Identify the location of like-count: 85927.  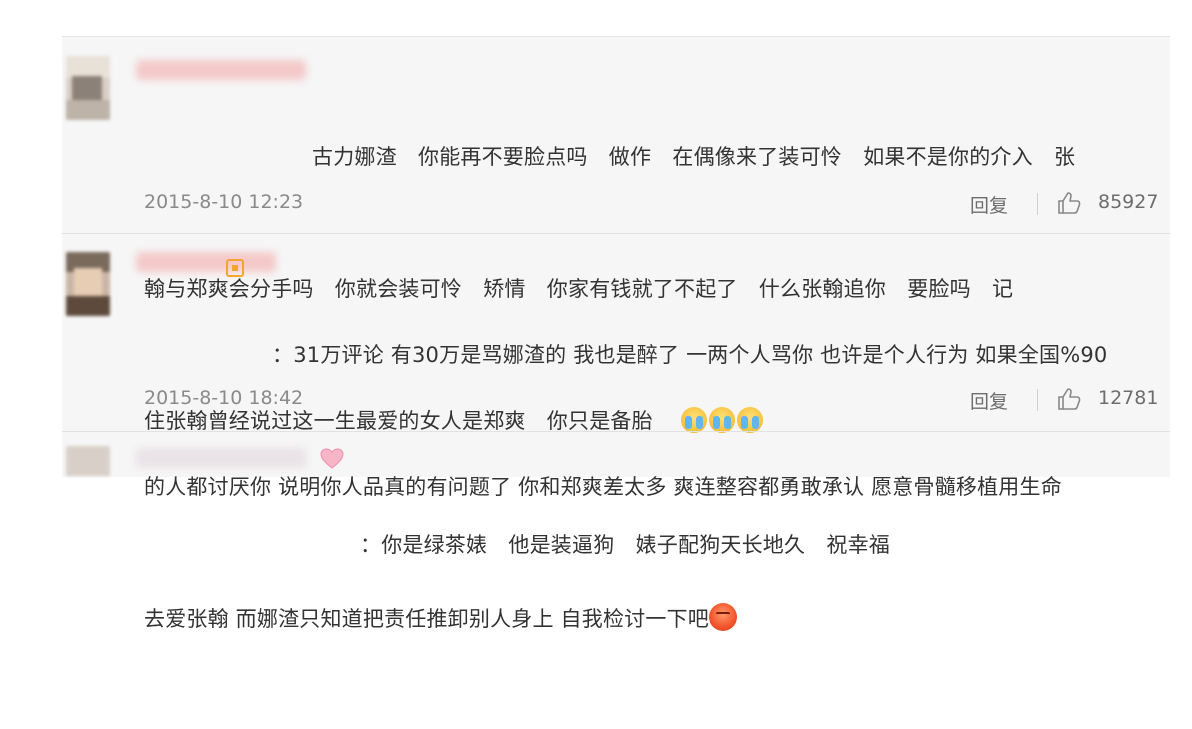
(1128, 202).